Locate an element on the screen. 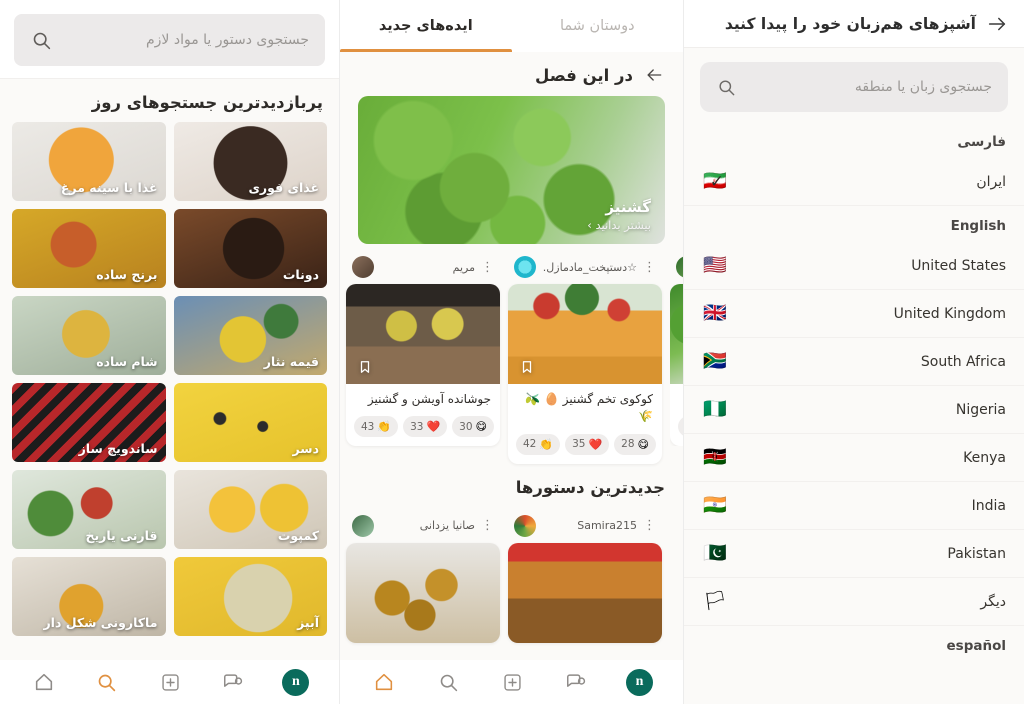 This screenshot has width=1024, height=704. recipe-search-container: جستجوی دستور یا مواد لازم is located at coordinates (169, 39).